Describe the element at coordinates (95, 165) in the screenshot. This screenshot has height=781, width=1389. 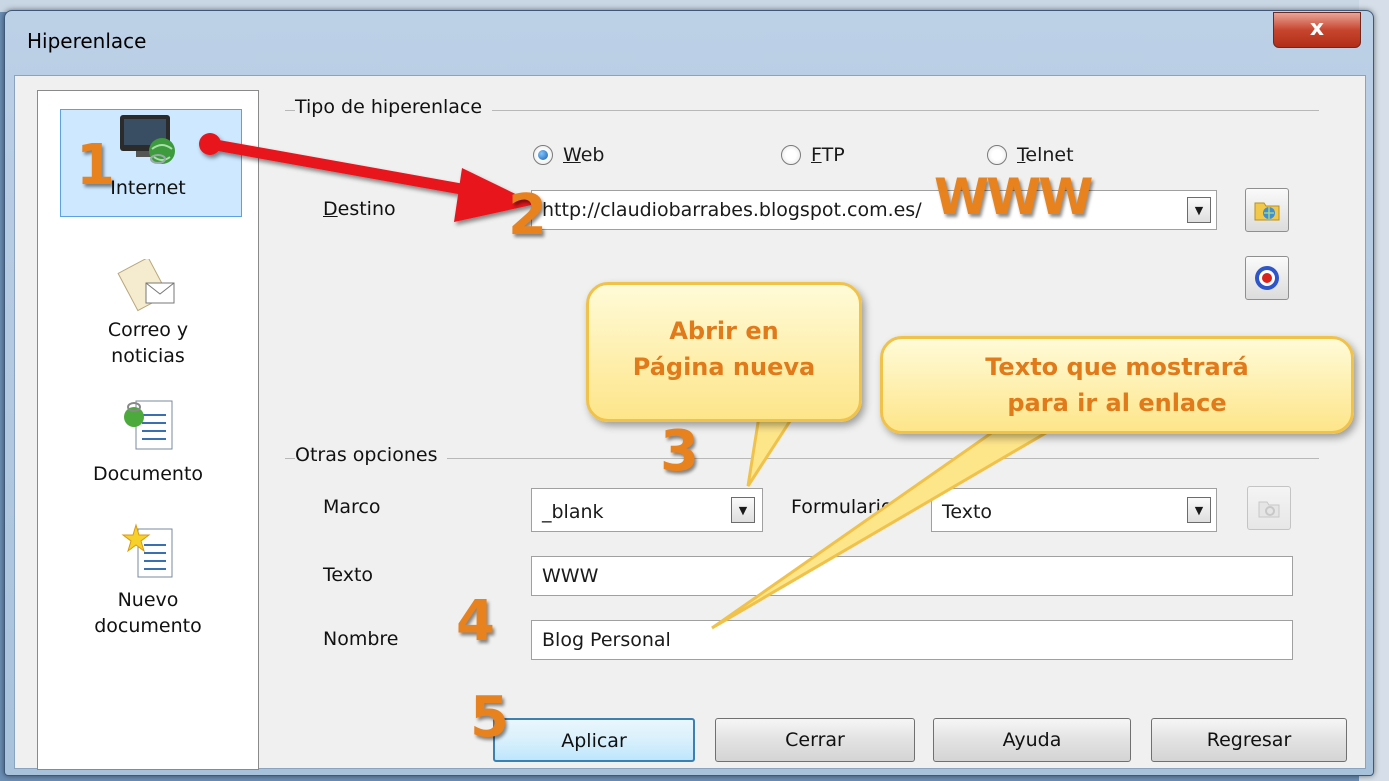
I see `step-number-1: 1` at that location.